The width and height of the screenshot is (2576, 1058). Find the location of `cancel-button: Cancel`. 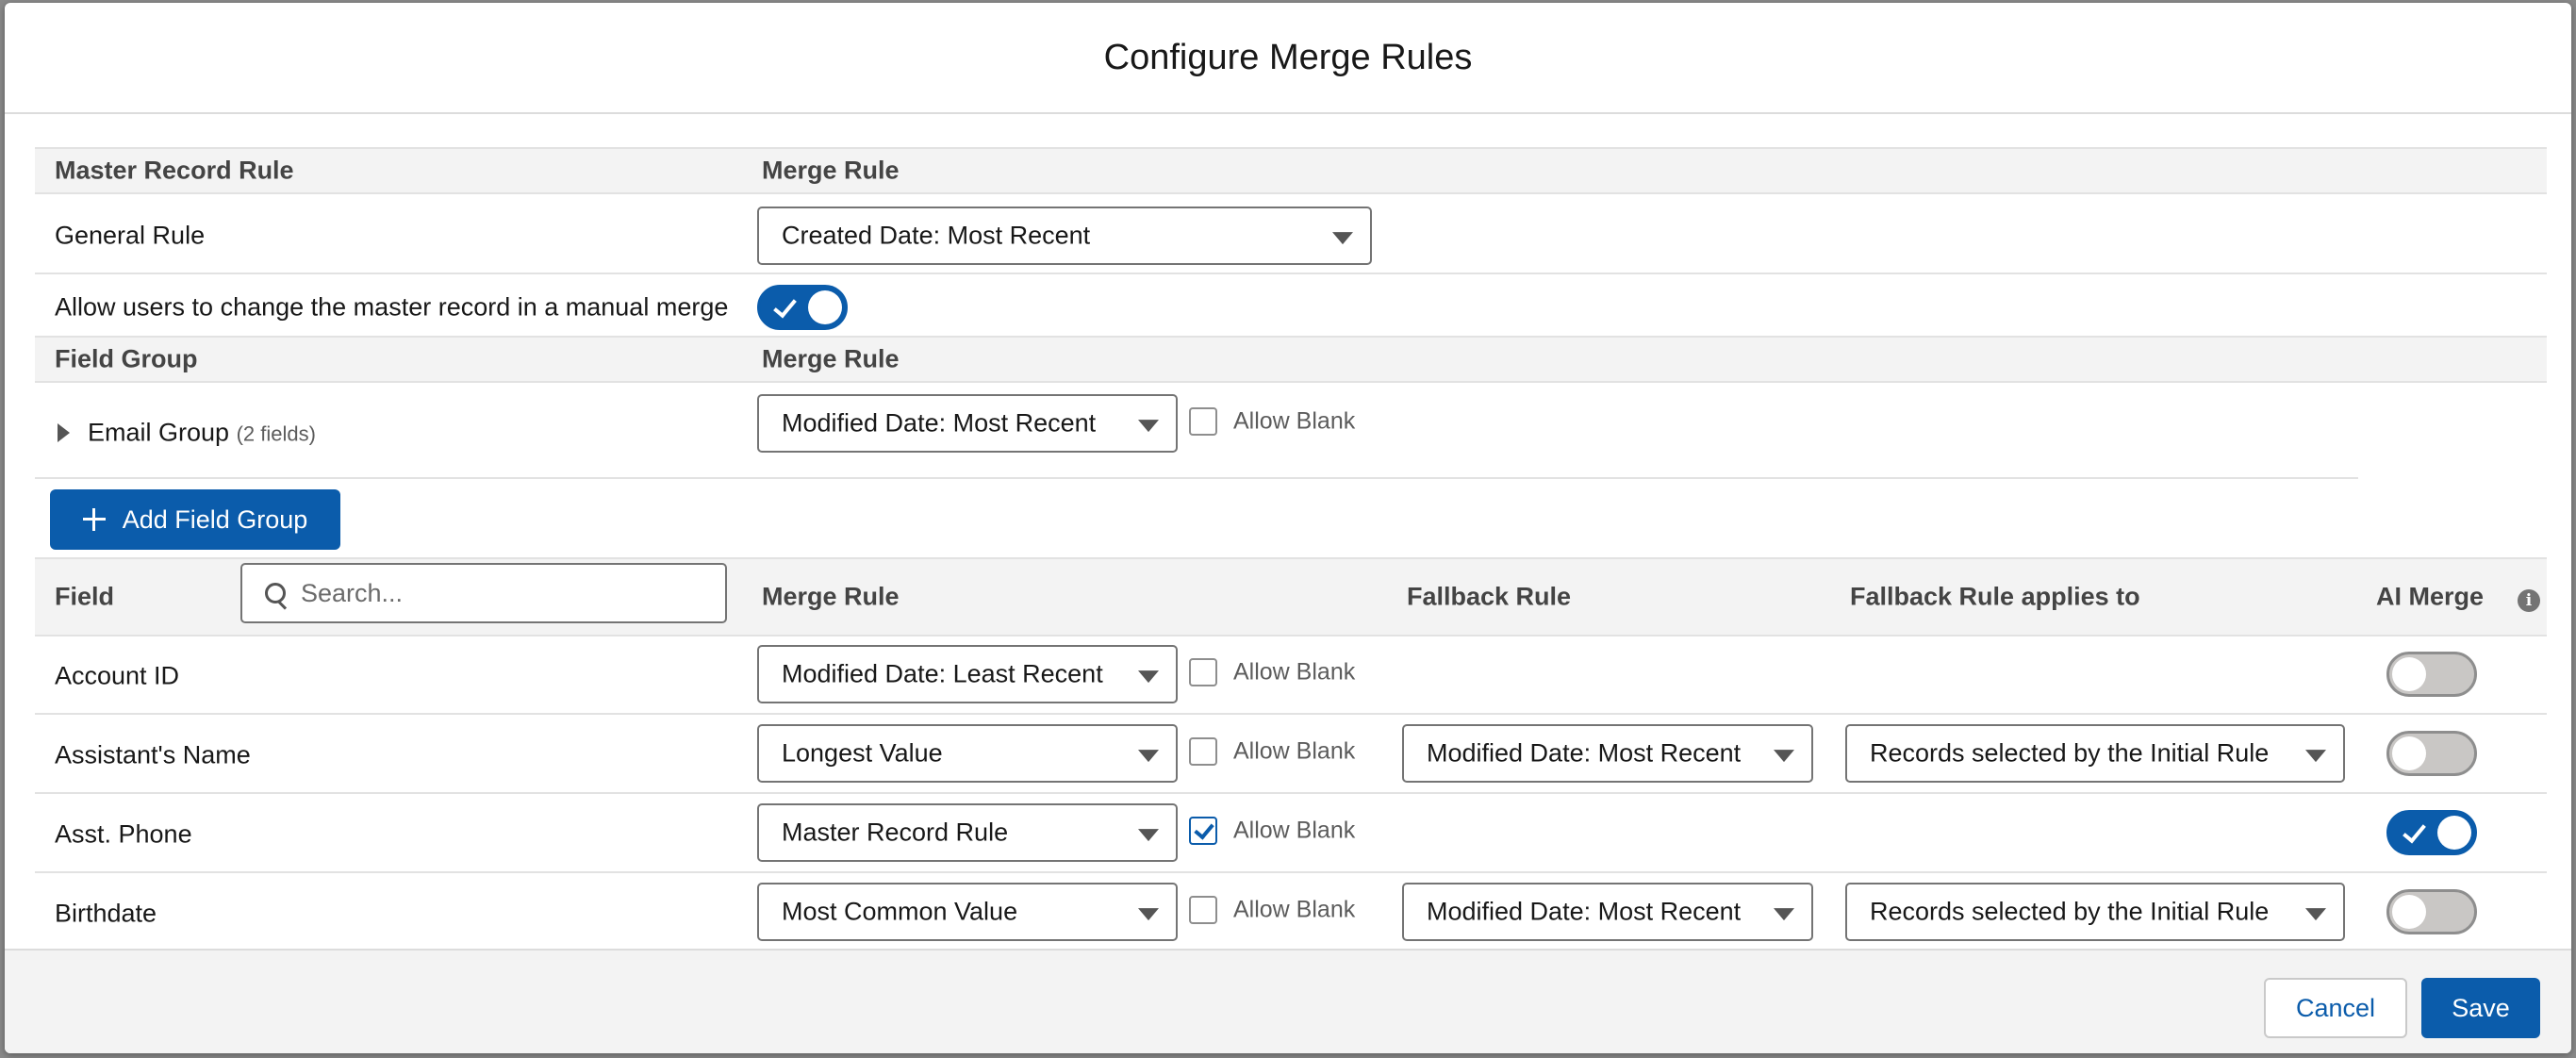

cancel-button: Cancel is located at coordinates (2335, 1008).